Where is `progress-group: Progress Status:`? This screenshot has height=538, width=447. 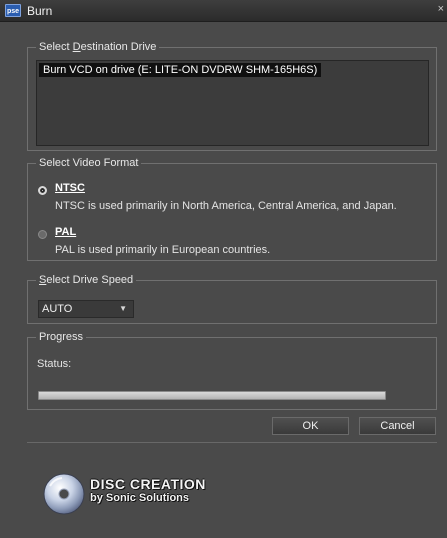
progress-group: Progress Status: is located at coordinates (232, 370).